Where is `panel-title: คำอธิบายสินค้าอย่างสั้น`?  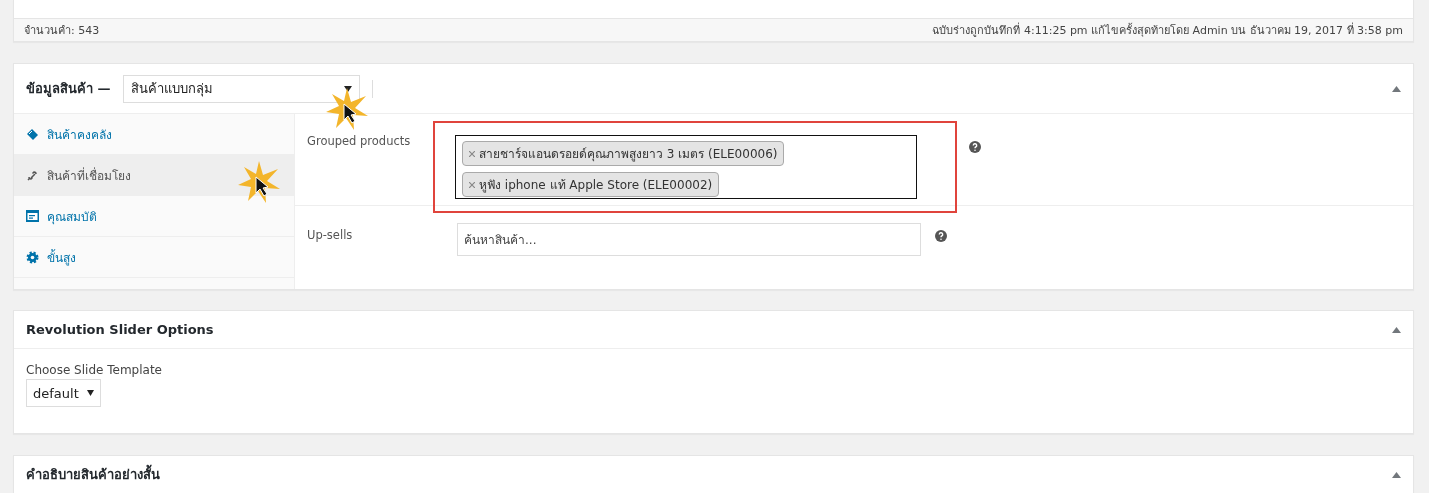 panel-title: คำอธิบายสินค้าอย่างสั้น is located at coordinates (93, 474).